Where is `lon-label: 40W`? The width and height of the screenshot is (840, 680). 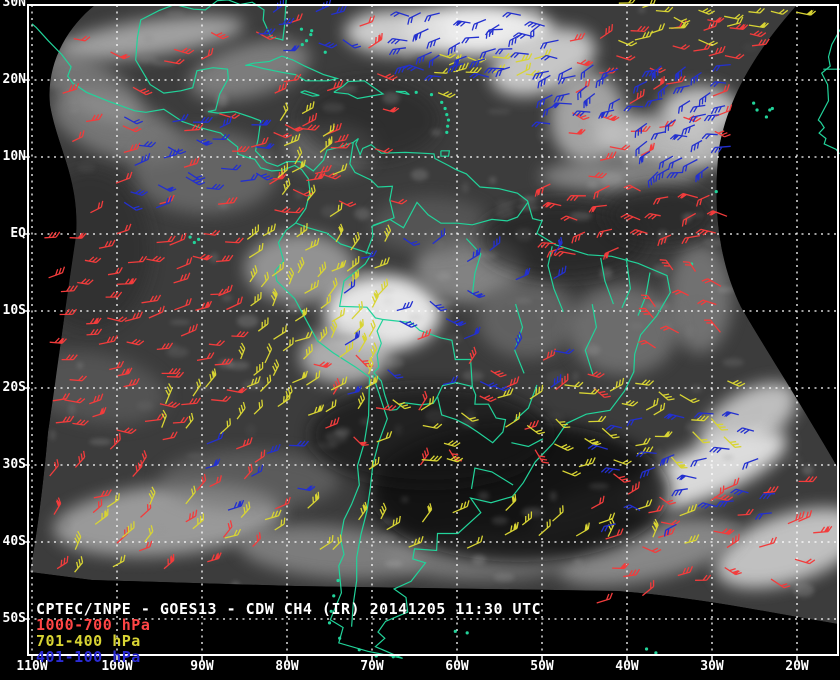
lon-label: 40W is located at coordinates (627, 666).